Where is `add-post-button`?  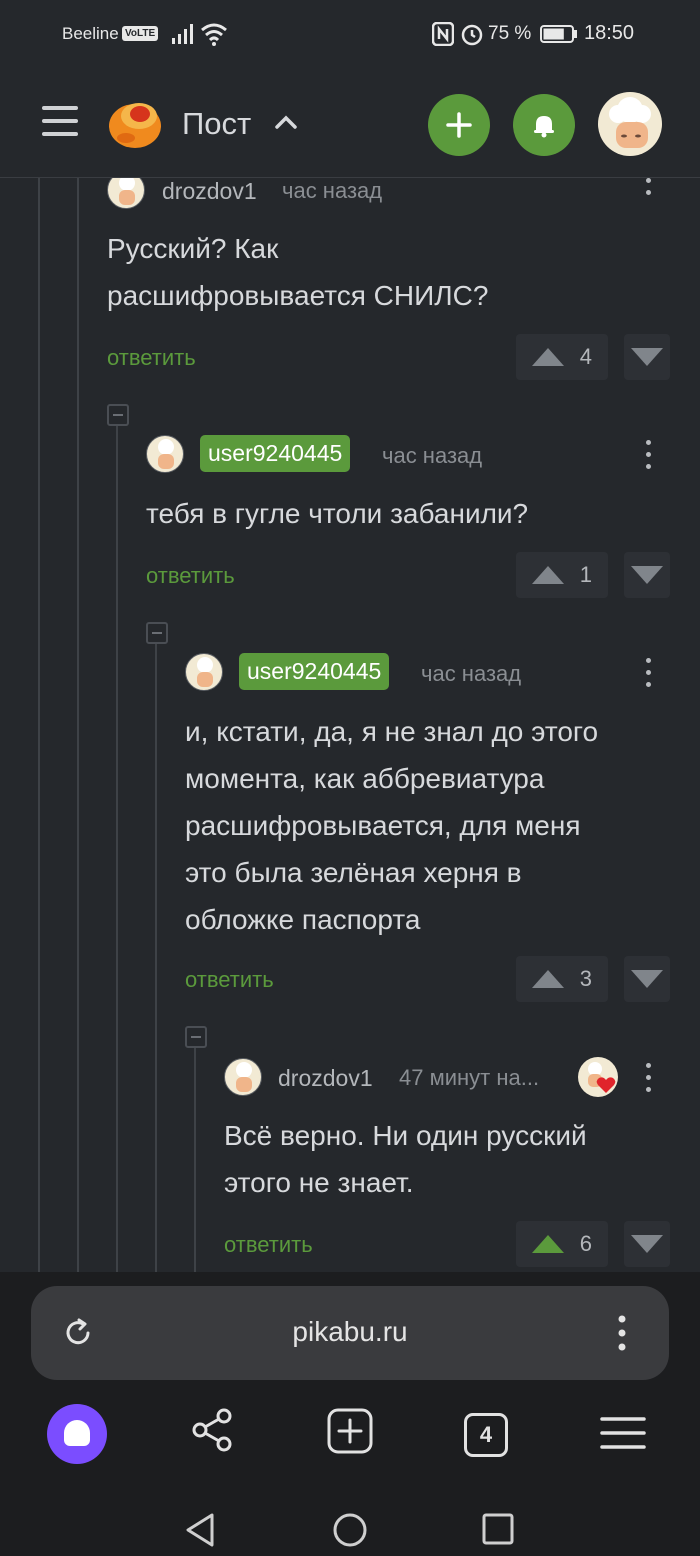
add-post-button is located at coordinates (459, 125).